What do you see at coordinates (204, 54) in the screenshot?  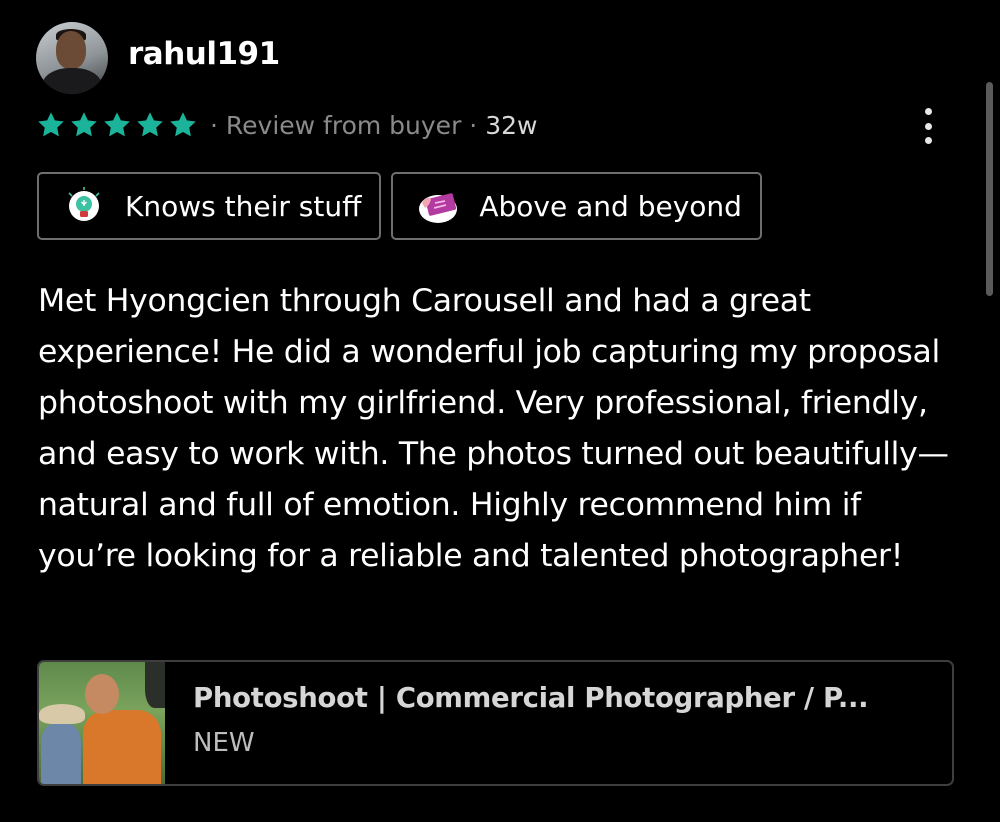 I see `username: rahul191` at bounding box center [204, 54].